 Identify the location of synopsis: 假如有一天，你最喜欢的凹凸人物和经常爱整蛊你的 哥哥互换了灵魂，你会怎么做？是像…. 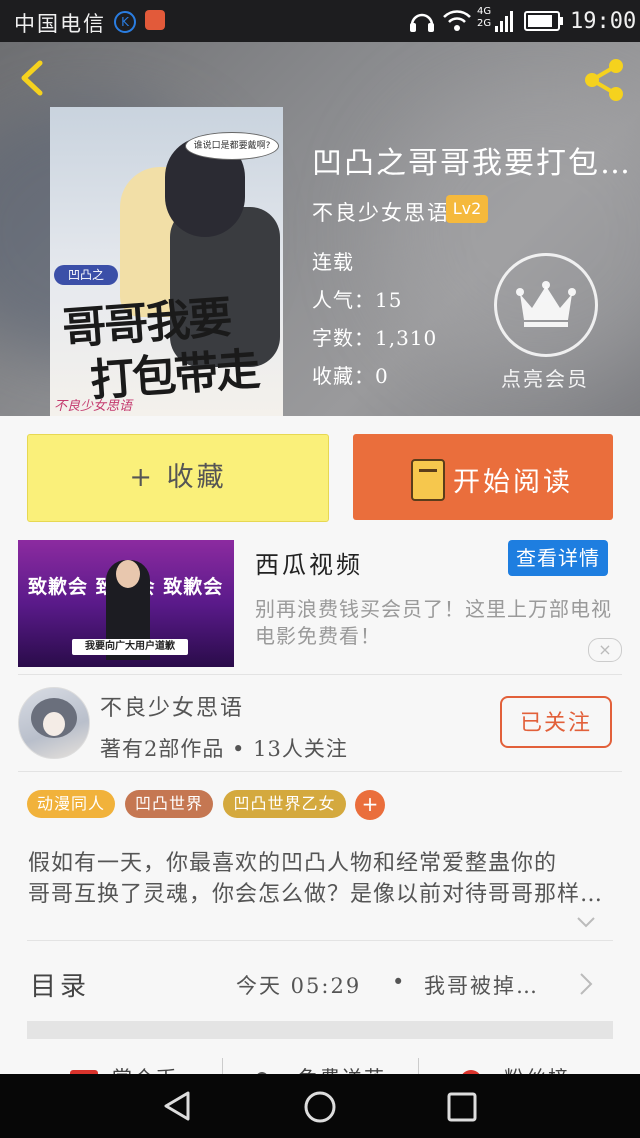
(318, 879).